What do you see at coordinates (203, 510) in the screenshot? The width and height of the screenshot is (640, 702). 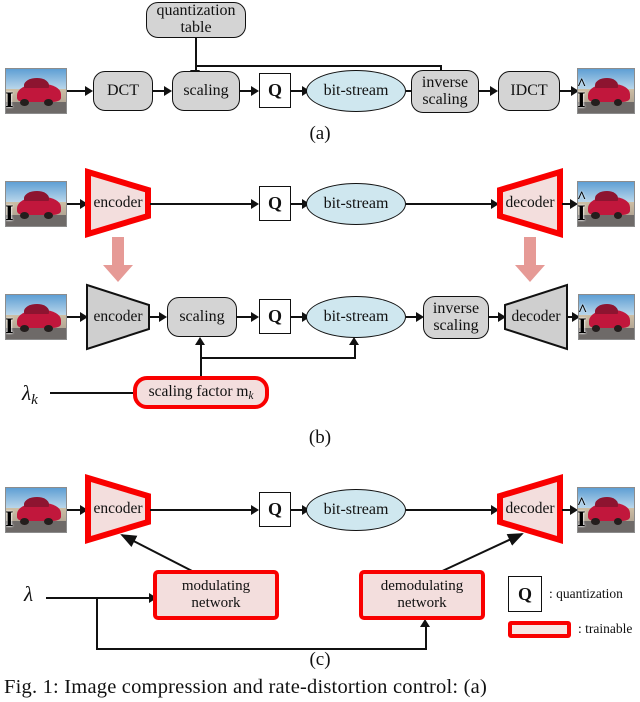 I see `connector-encoder-to-q-c` at bounding box center [203, 510].